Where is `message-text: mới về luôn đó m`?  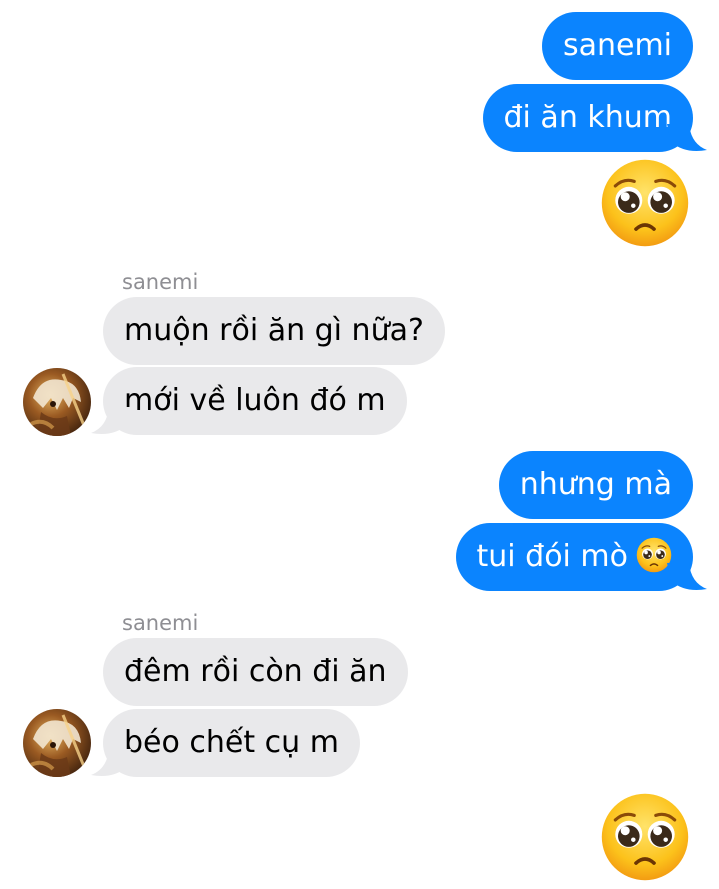 message-text: mới về luôn đó m is located at coordinates (255, 400).